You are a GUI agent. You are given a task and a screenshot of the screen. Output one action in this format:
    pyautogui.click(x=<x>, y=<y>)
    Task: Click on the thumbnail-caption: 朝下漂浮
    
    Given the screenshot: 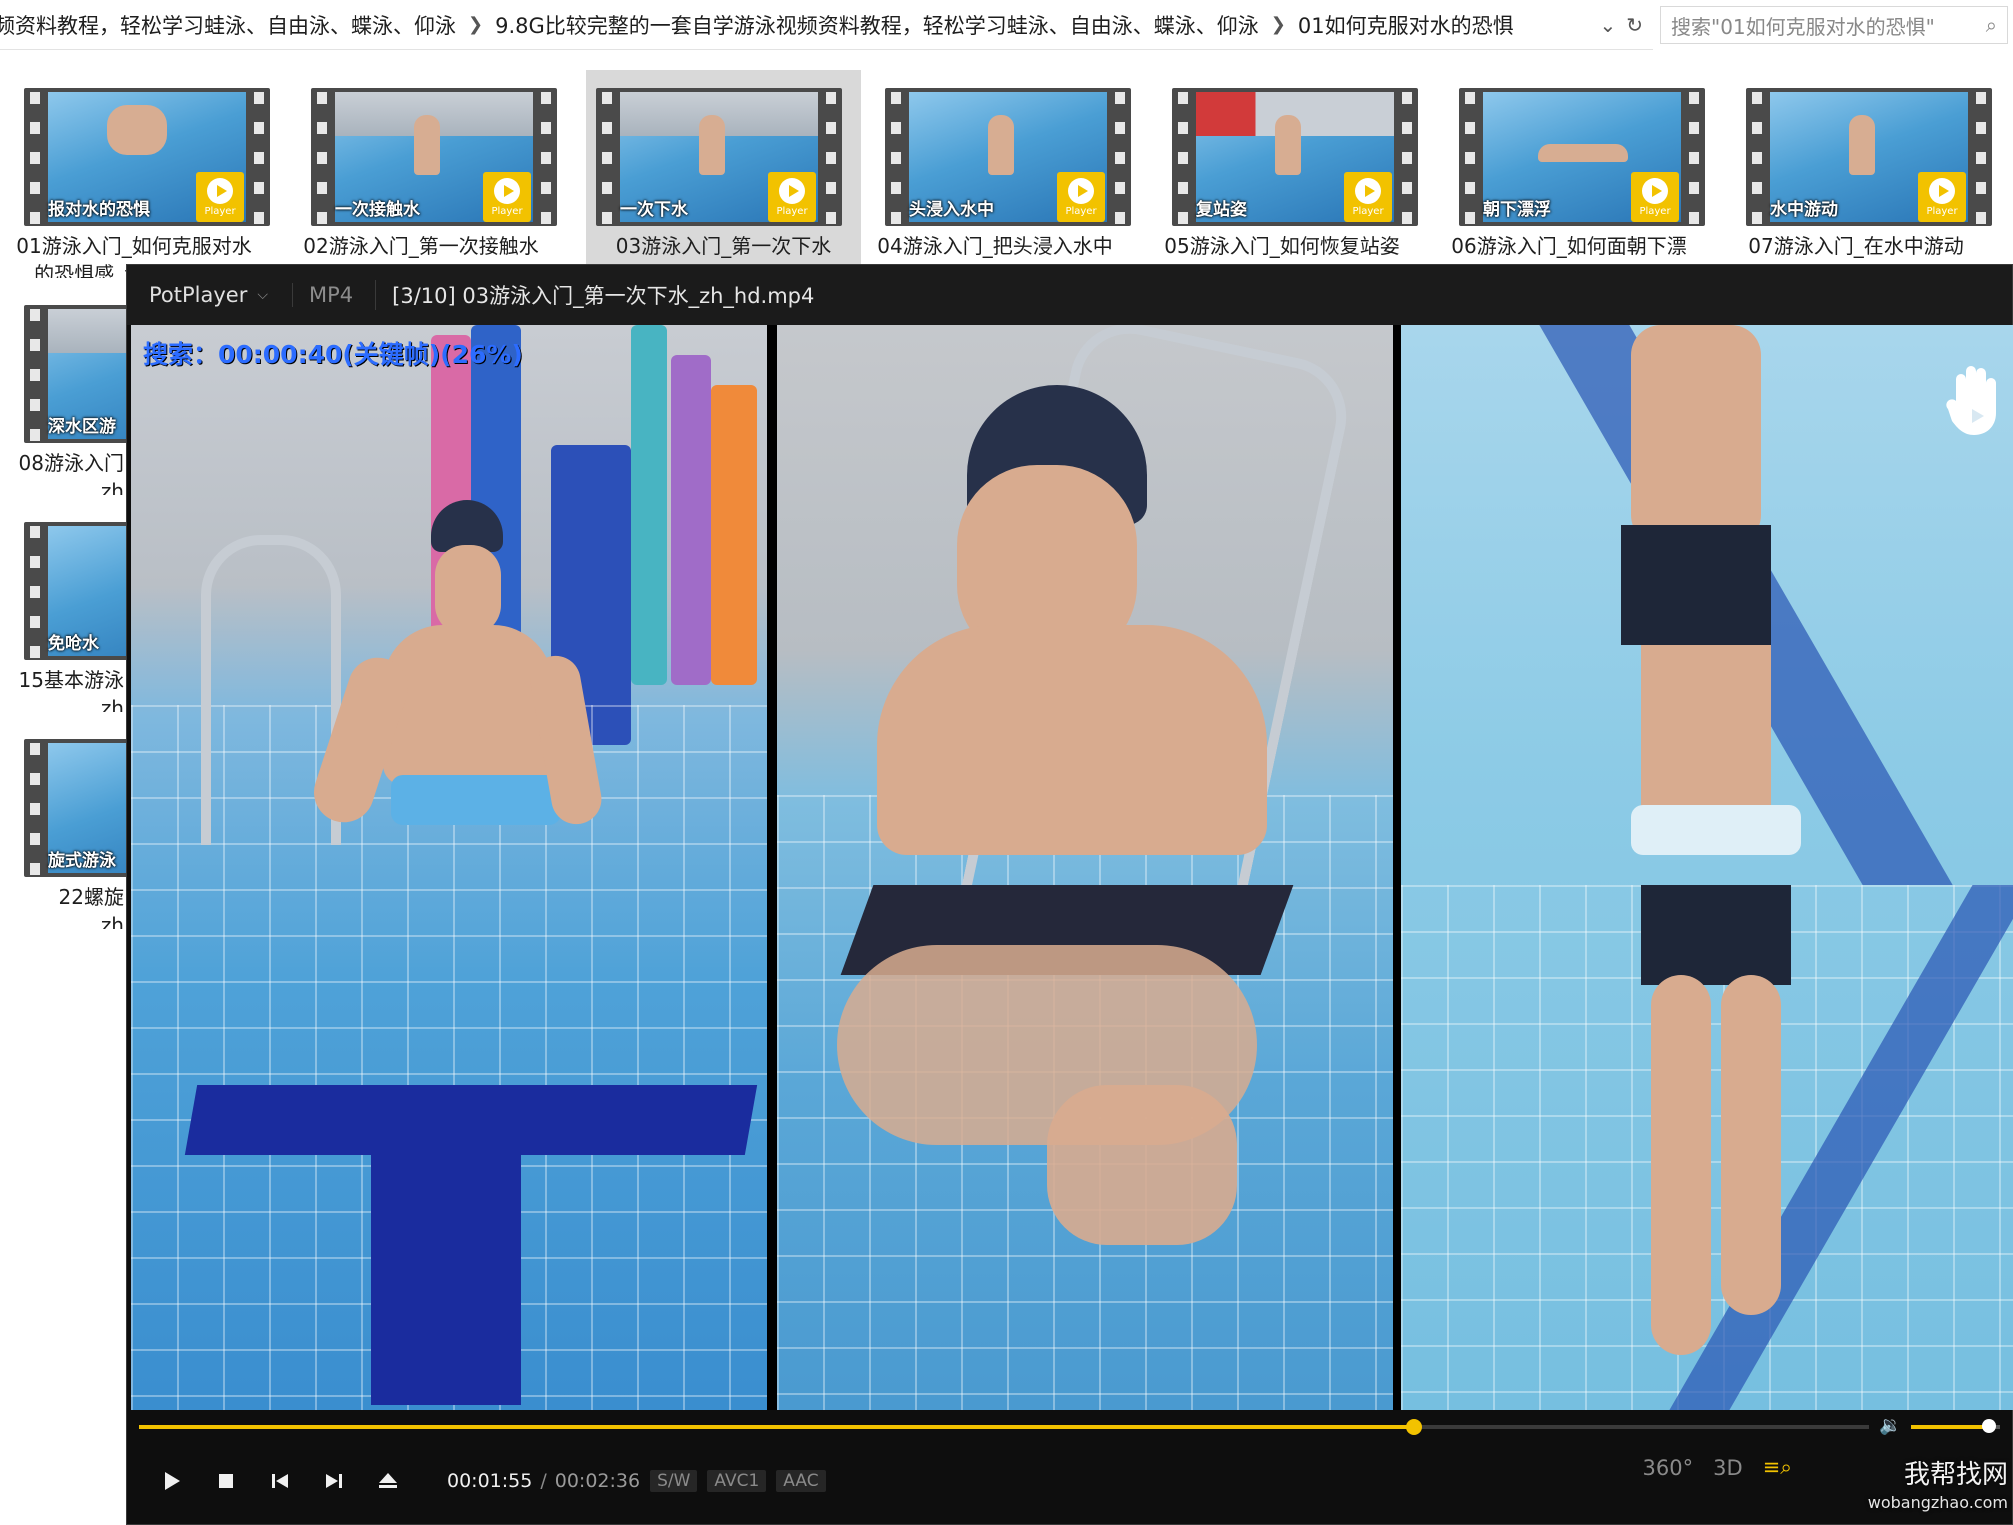 What is the action you would take?
    pyautogui.click(x=1517, y=210)
    